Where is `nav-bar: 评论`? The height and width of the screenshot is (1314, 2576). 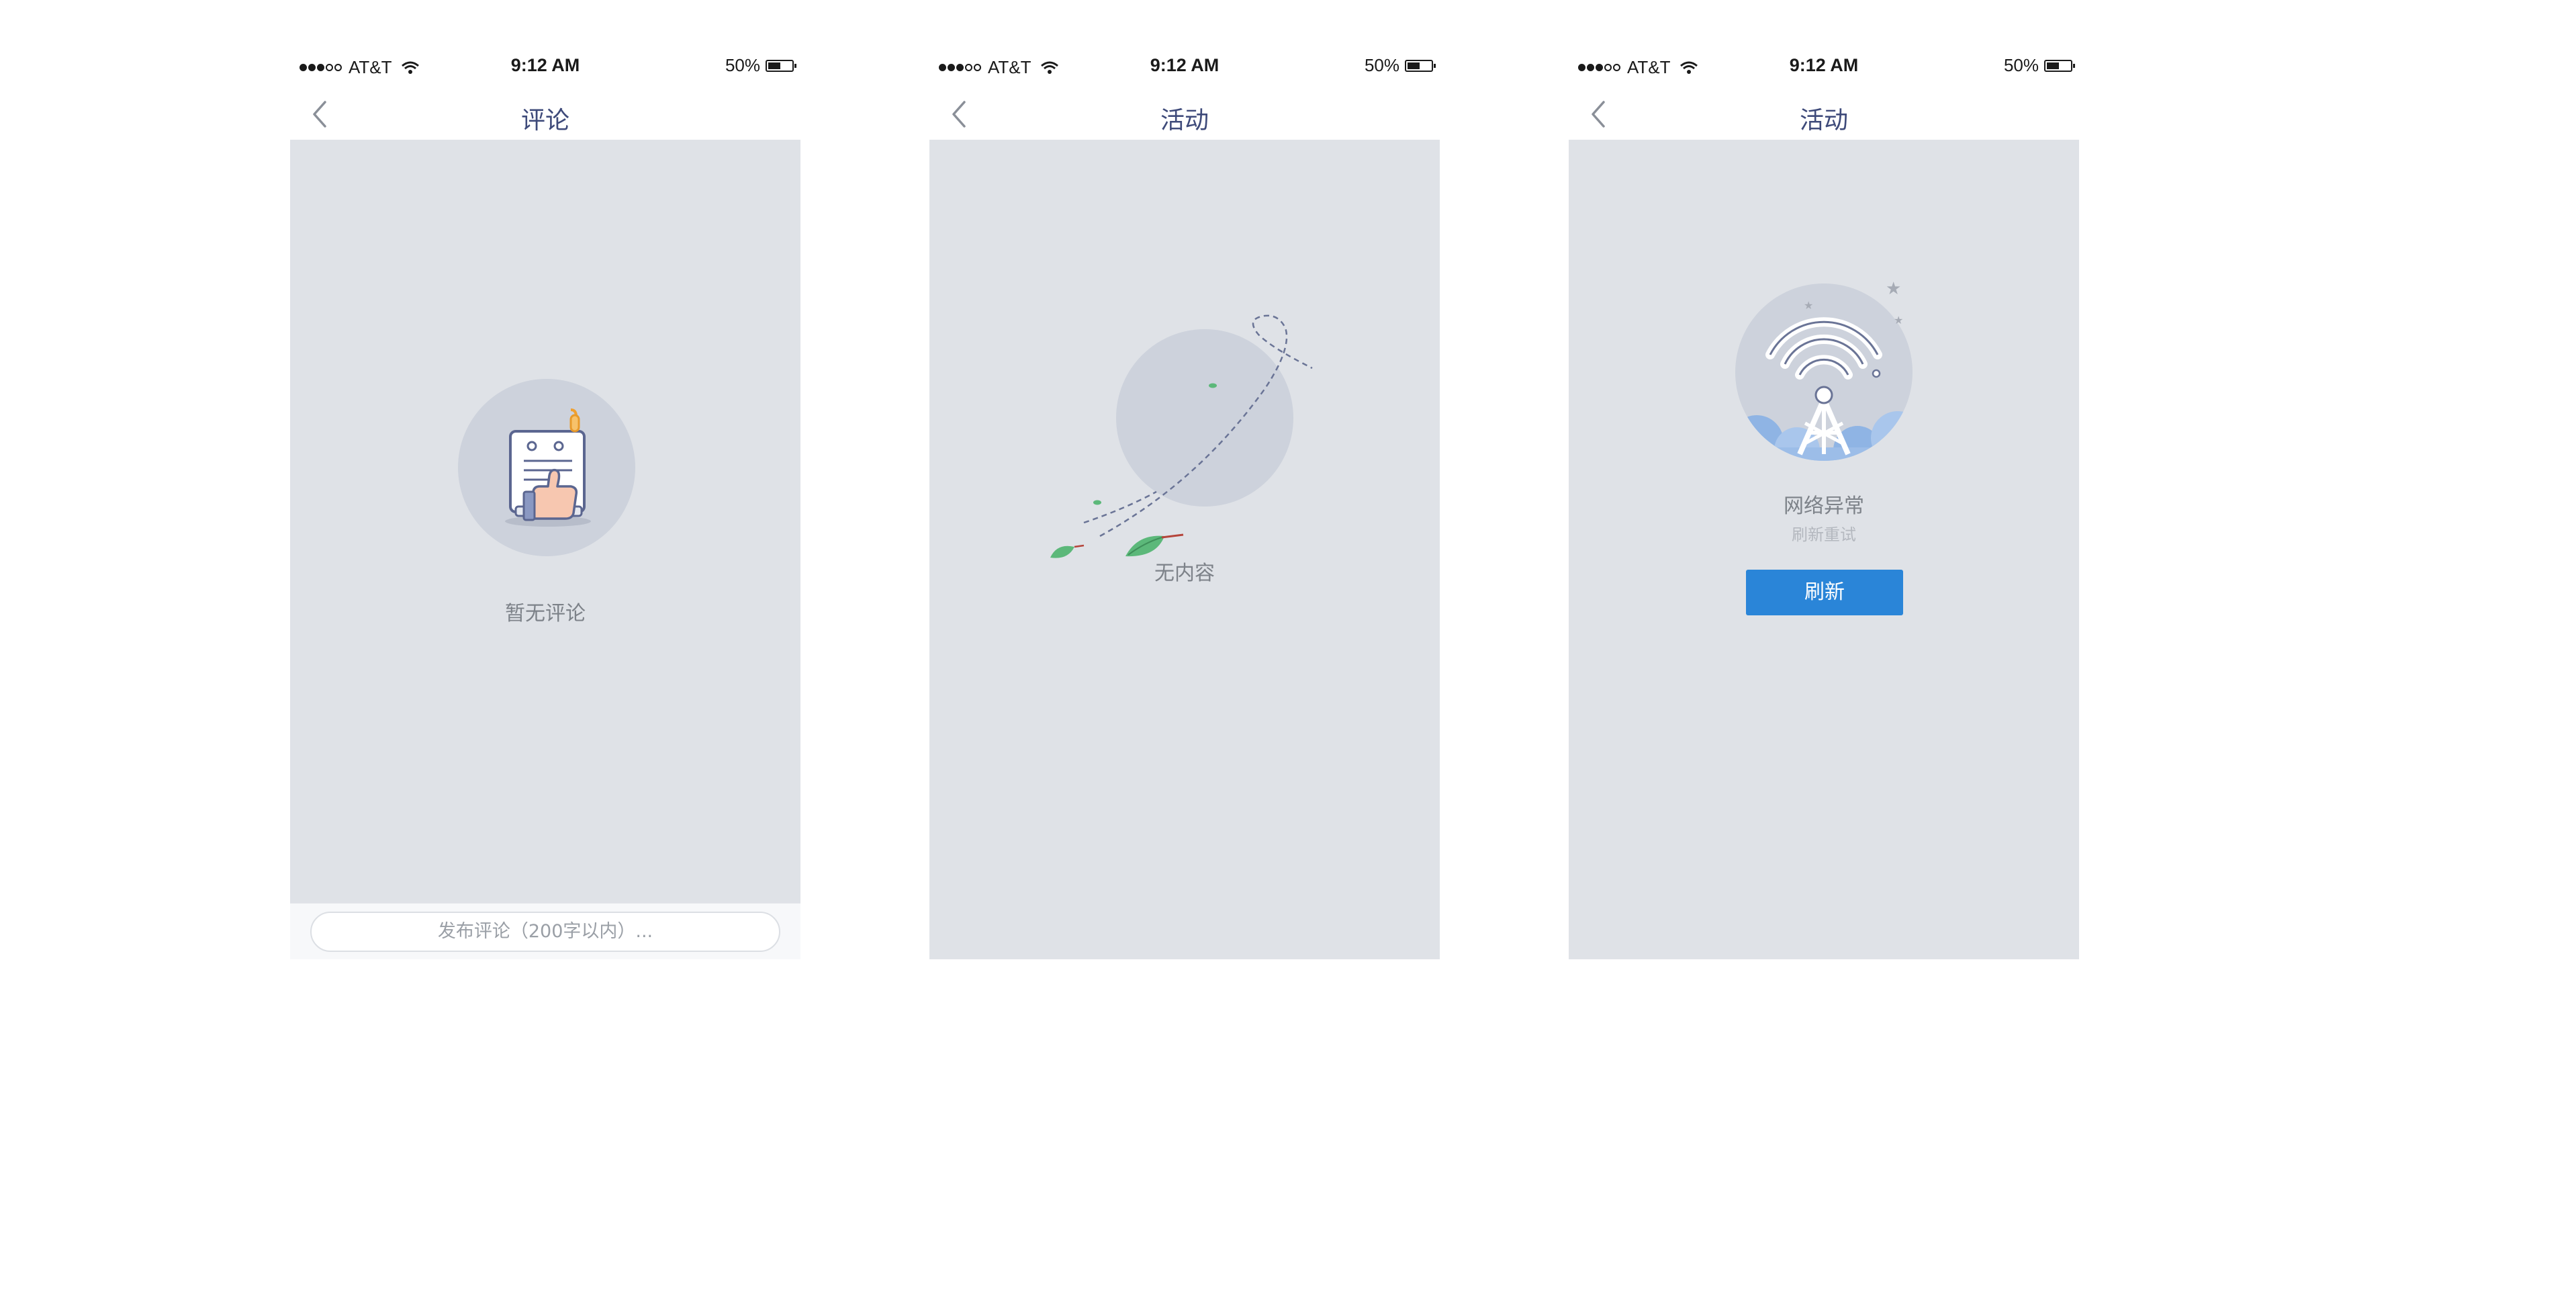 nav-bar: 评论 is located at coordinates (545, 114).